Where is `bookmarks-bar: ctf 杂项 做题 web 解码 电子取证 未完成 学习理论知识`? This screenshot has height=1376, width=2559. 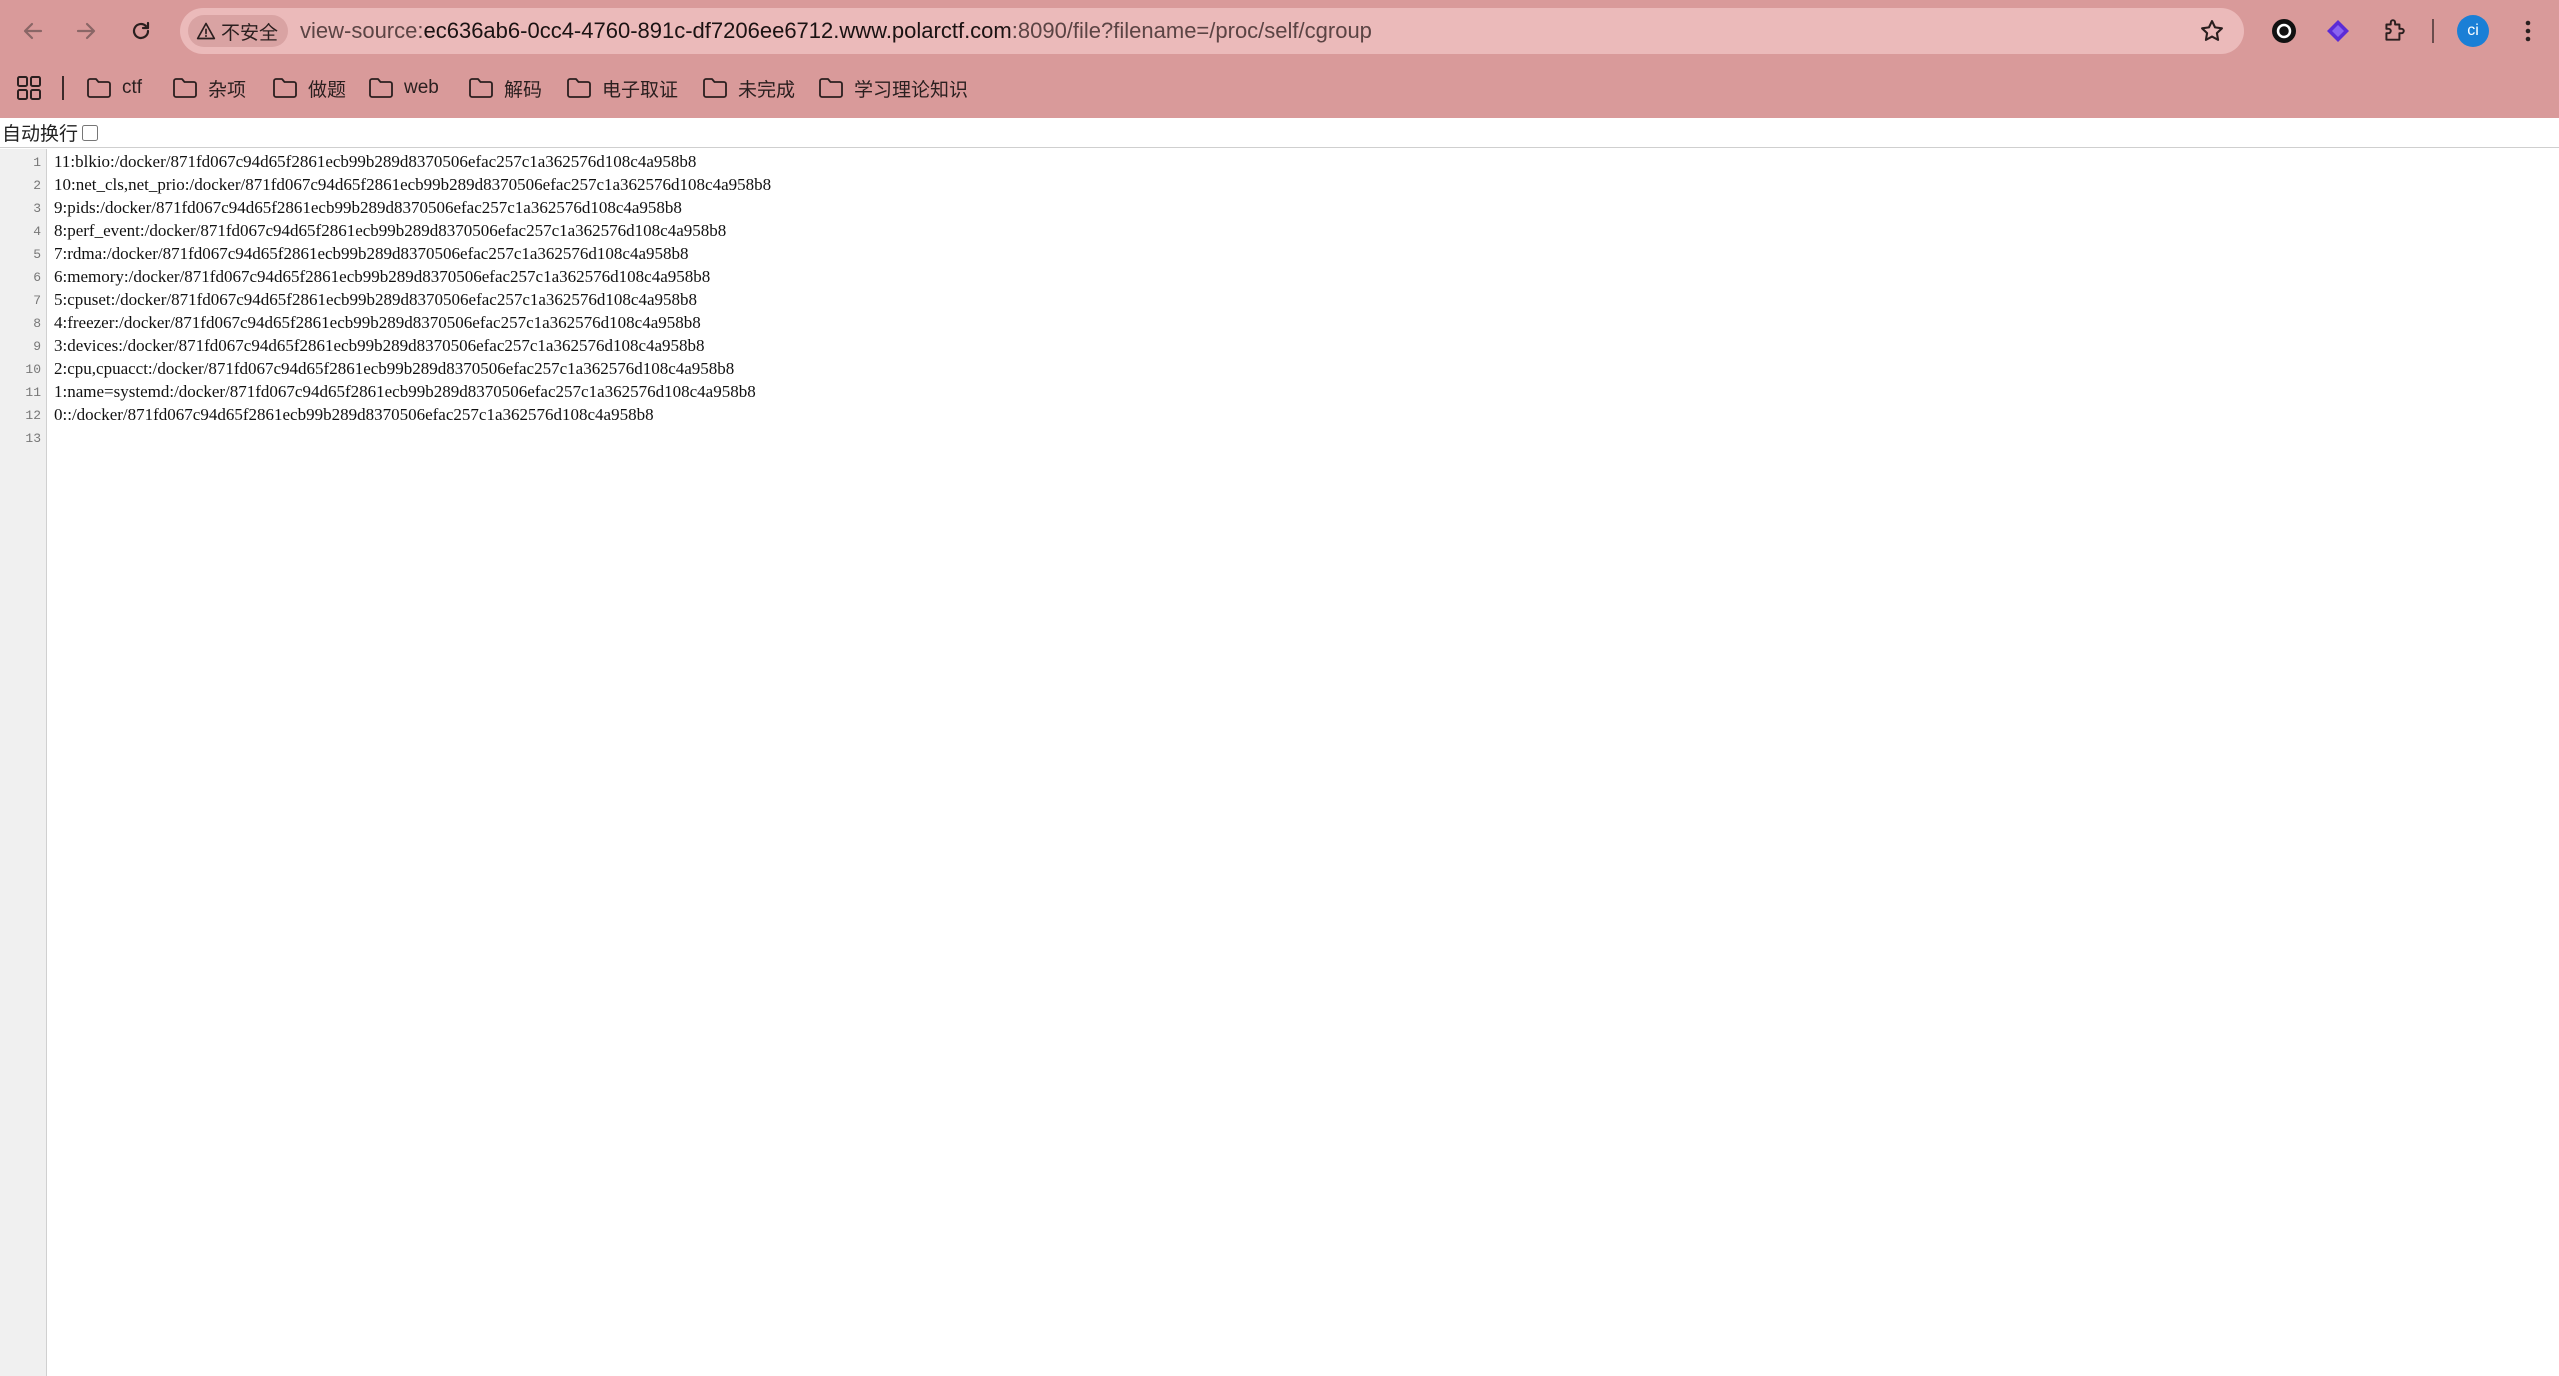
bookmarks-bar: ctf 杂项 做题 web 解码 电子取证 未完成 学习理论知识 is located at coordinates (1279, 88).